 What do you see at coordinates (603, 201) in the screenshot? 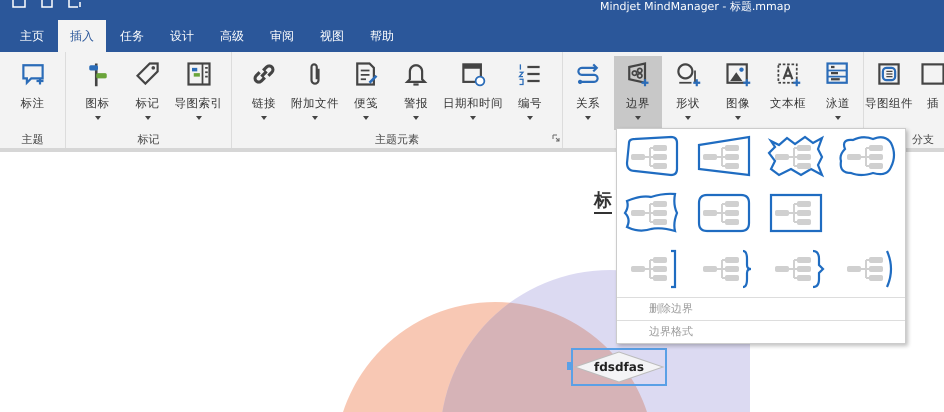
I see `map-title: 标` at bounding box center [603, 201].